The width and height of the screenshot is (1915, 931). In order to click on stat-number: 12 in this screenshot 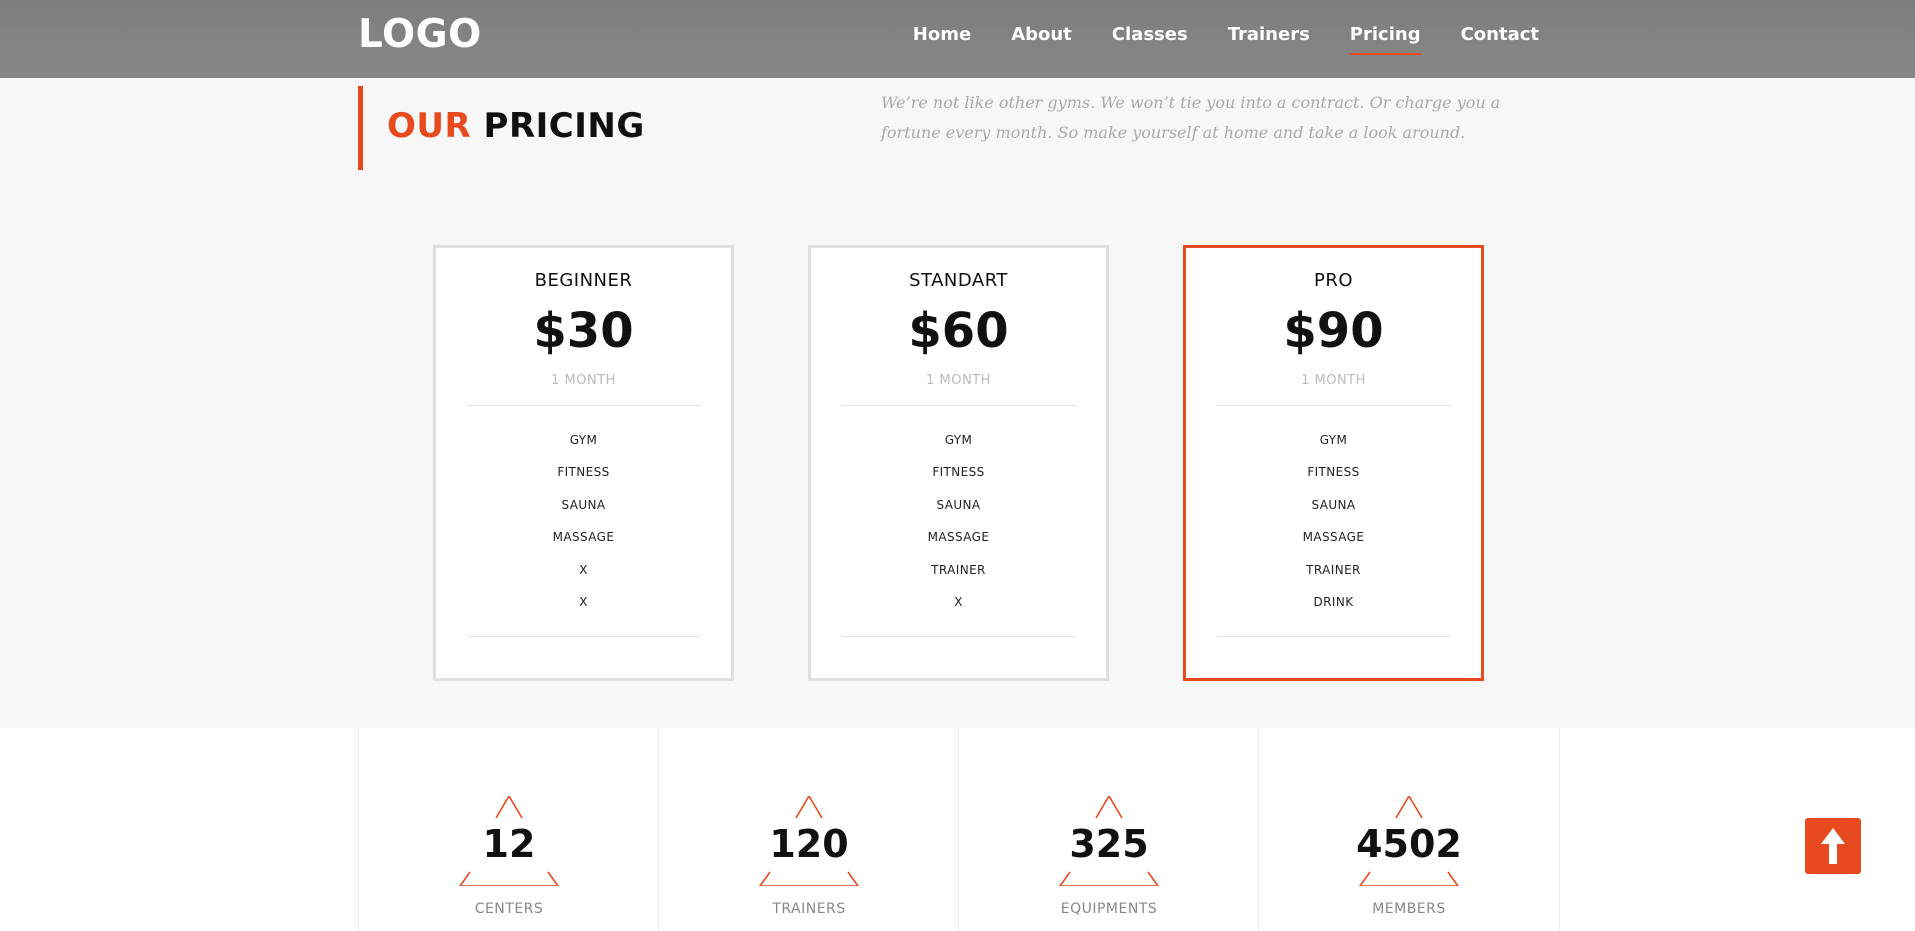, I will do `click(509, 844)`.